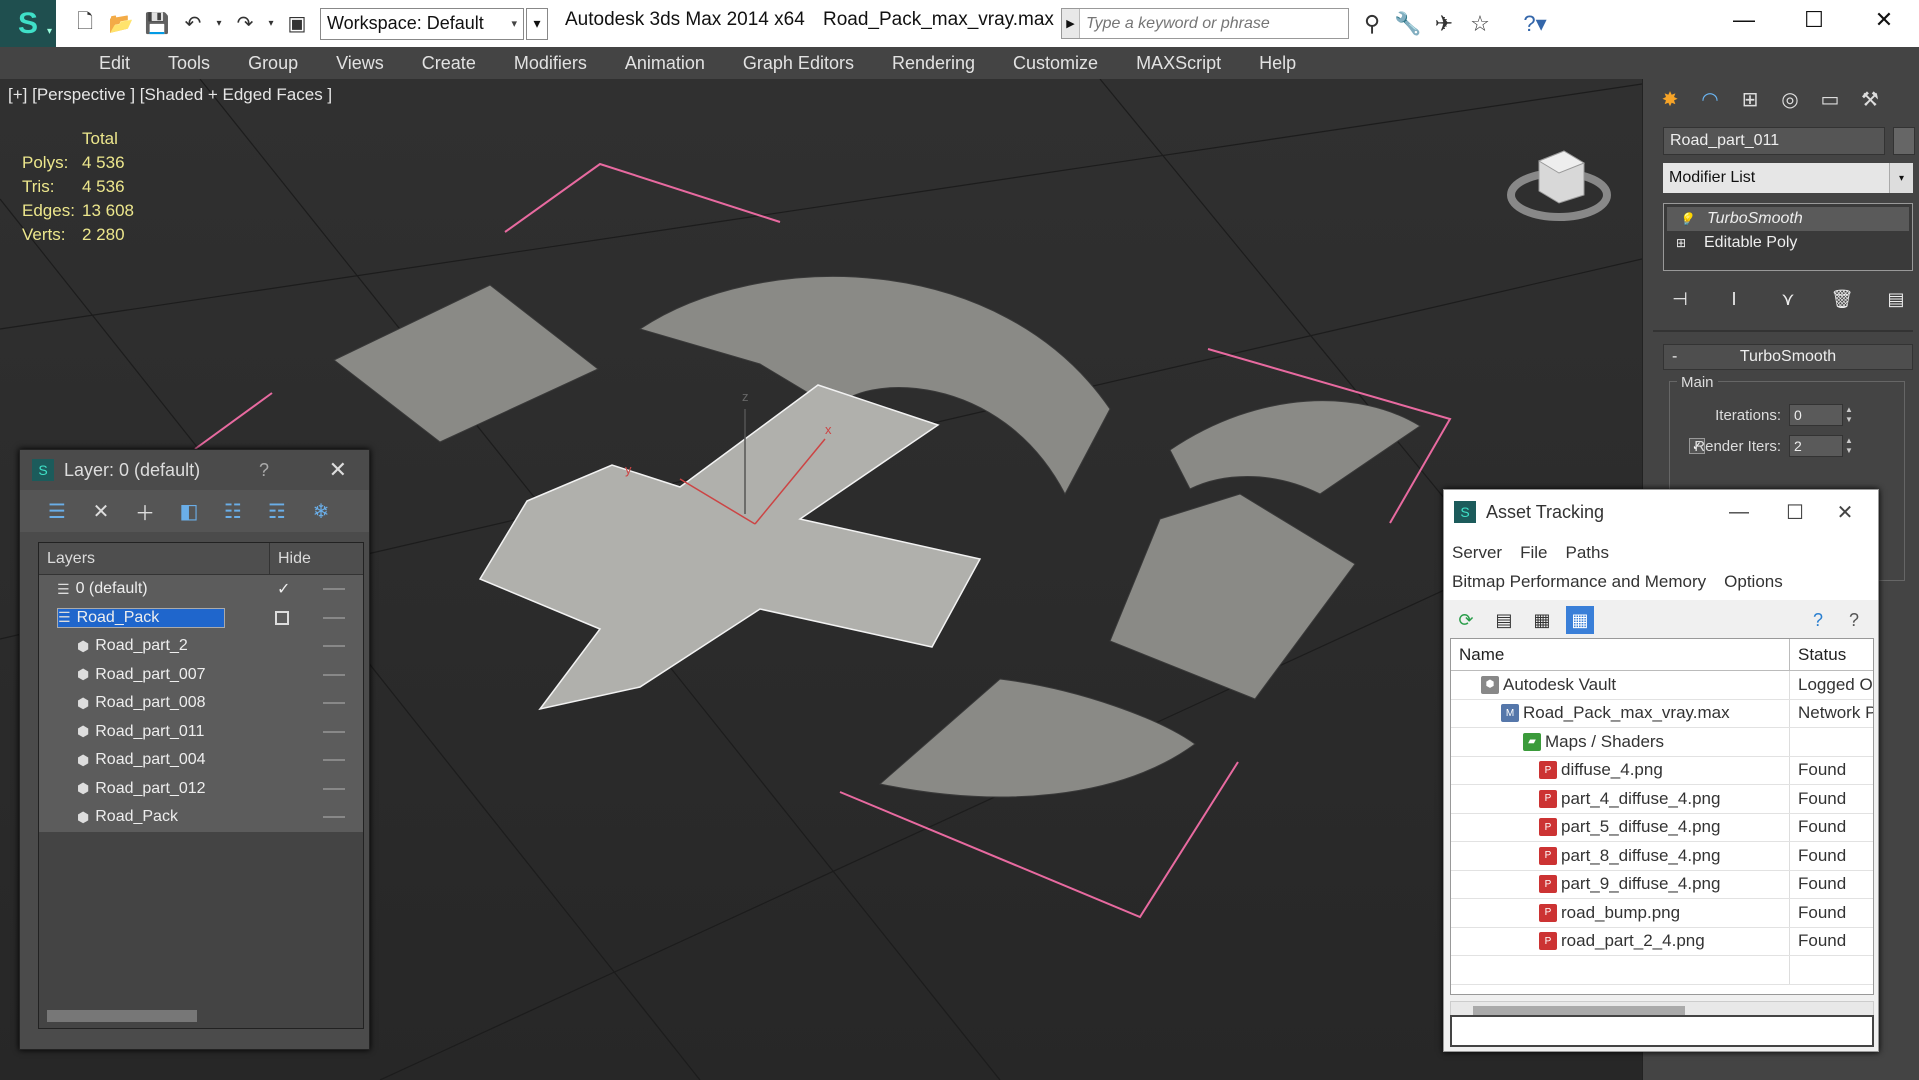 The image size is (1919, 1080). Describe the element at coordinates (194, 470) in the screenshot. I see `layer-dialog-titlebar: S Layer: 0 (default) ? ✕` at that location.